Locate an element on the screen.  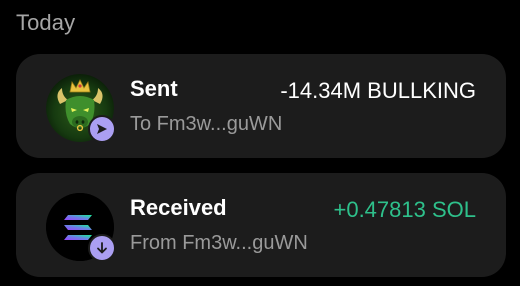
transaction-type: Sent is located at coordinates (154, 88).